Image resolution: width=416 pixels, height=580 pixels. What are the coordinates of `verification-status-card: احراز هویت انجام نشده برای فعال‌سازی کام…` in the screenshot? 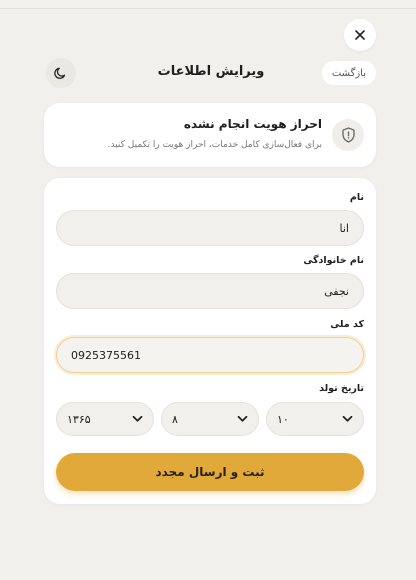 It's located at (210, 135).